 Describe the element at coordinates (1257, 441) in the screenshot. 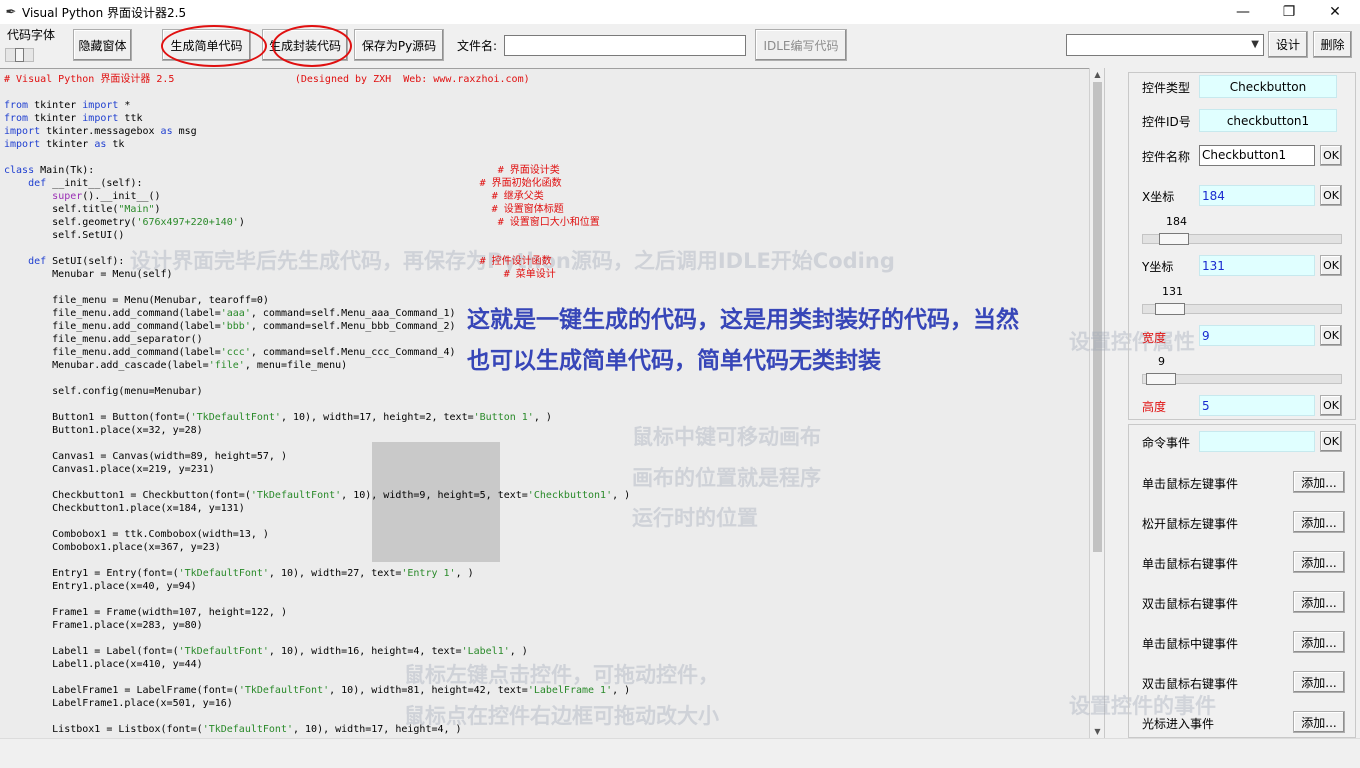

I see `command-event-input` at that location.